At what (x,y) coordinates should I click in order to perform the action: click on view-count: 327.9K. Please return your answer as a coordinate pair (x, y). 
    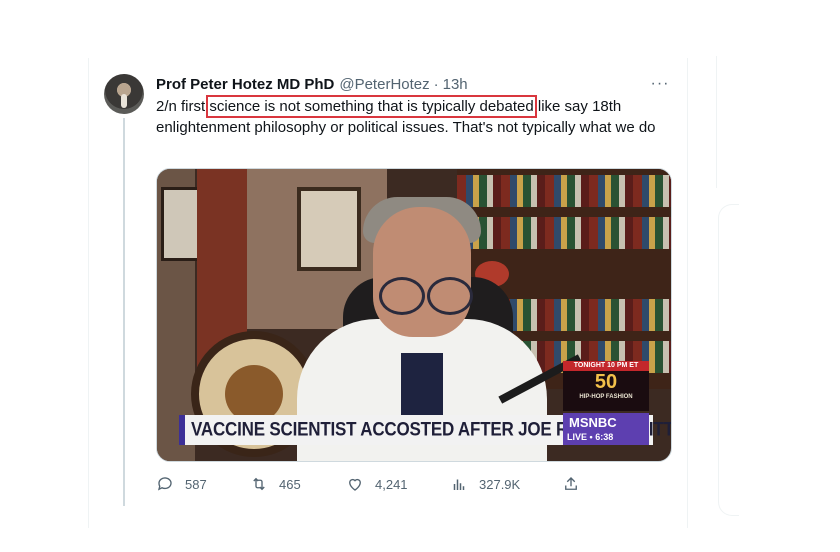
    Looking at the image, I should click on (500, 484).